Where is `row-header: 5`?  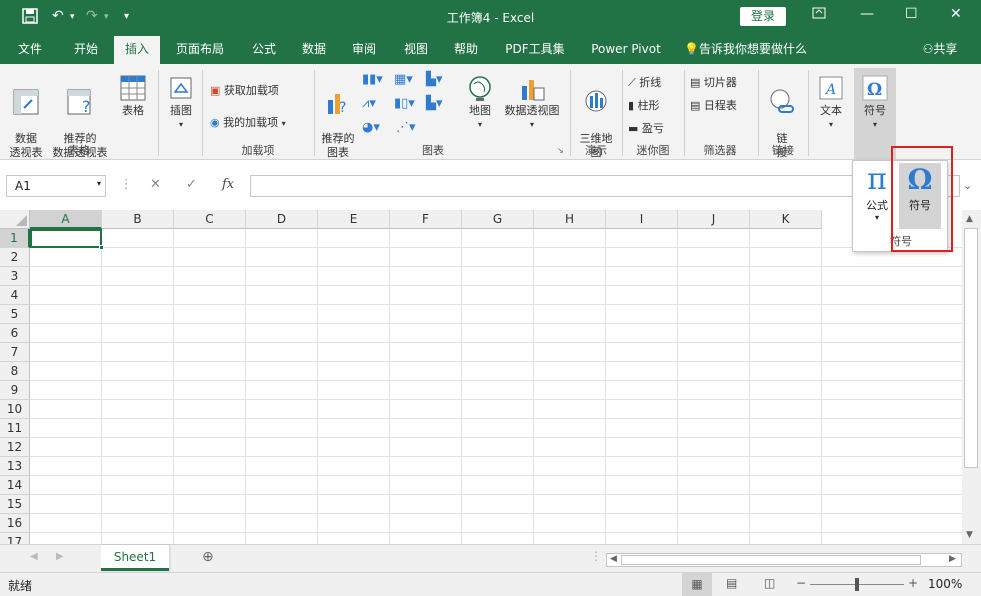 row-header: 5 is located at coordinates (15, 314).